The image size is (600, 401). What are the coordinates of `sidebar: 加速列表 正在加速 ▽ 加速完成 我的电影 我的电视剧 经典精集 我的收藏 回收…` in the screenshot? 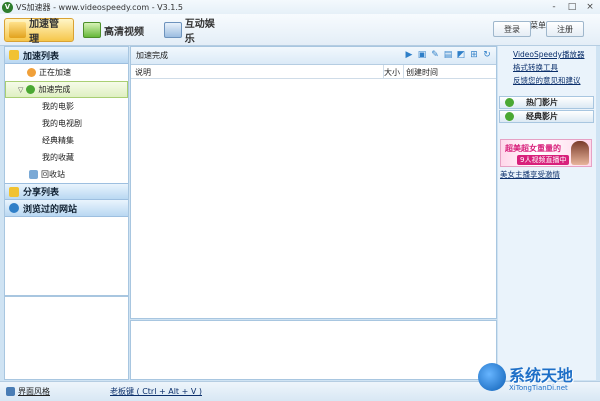 It's located at (66, 171).